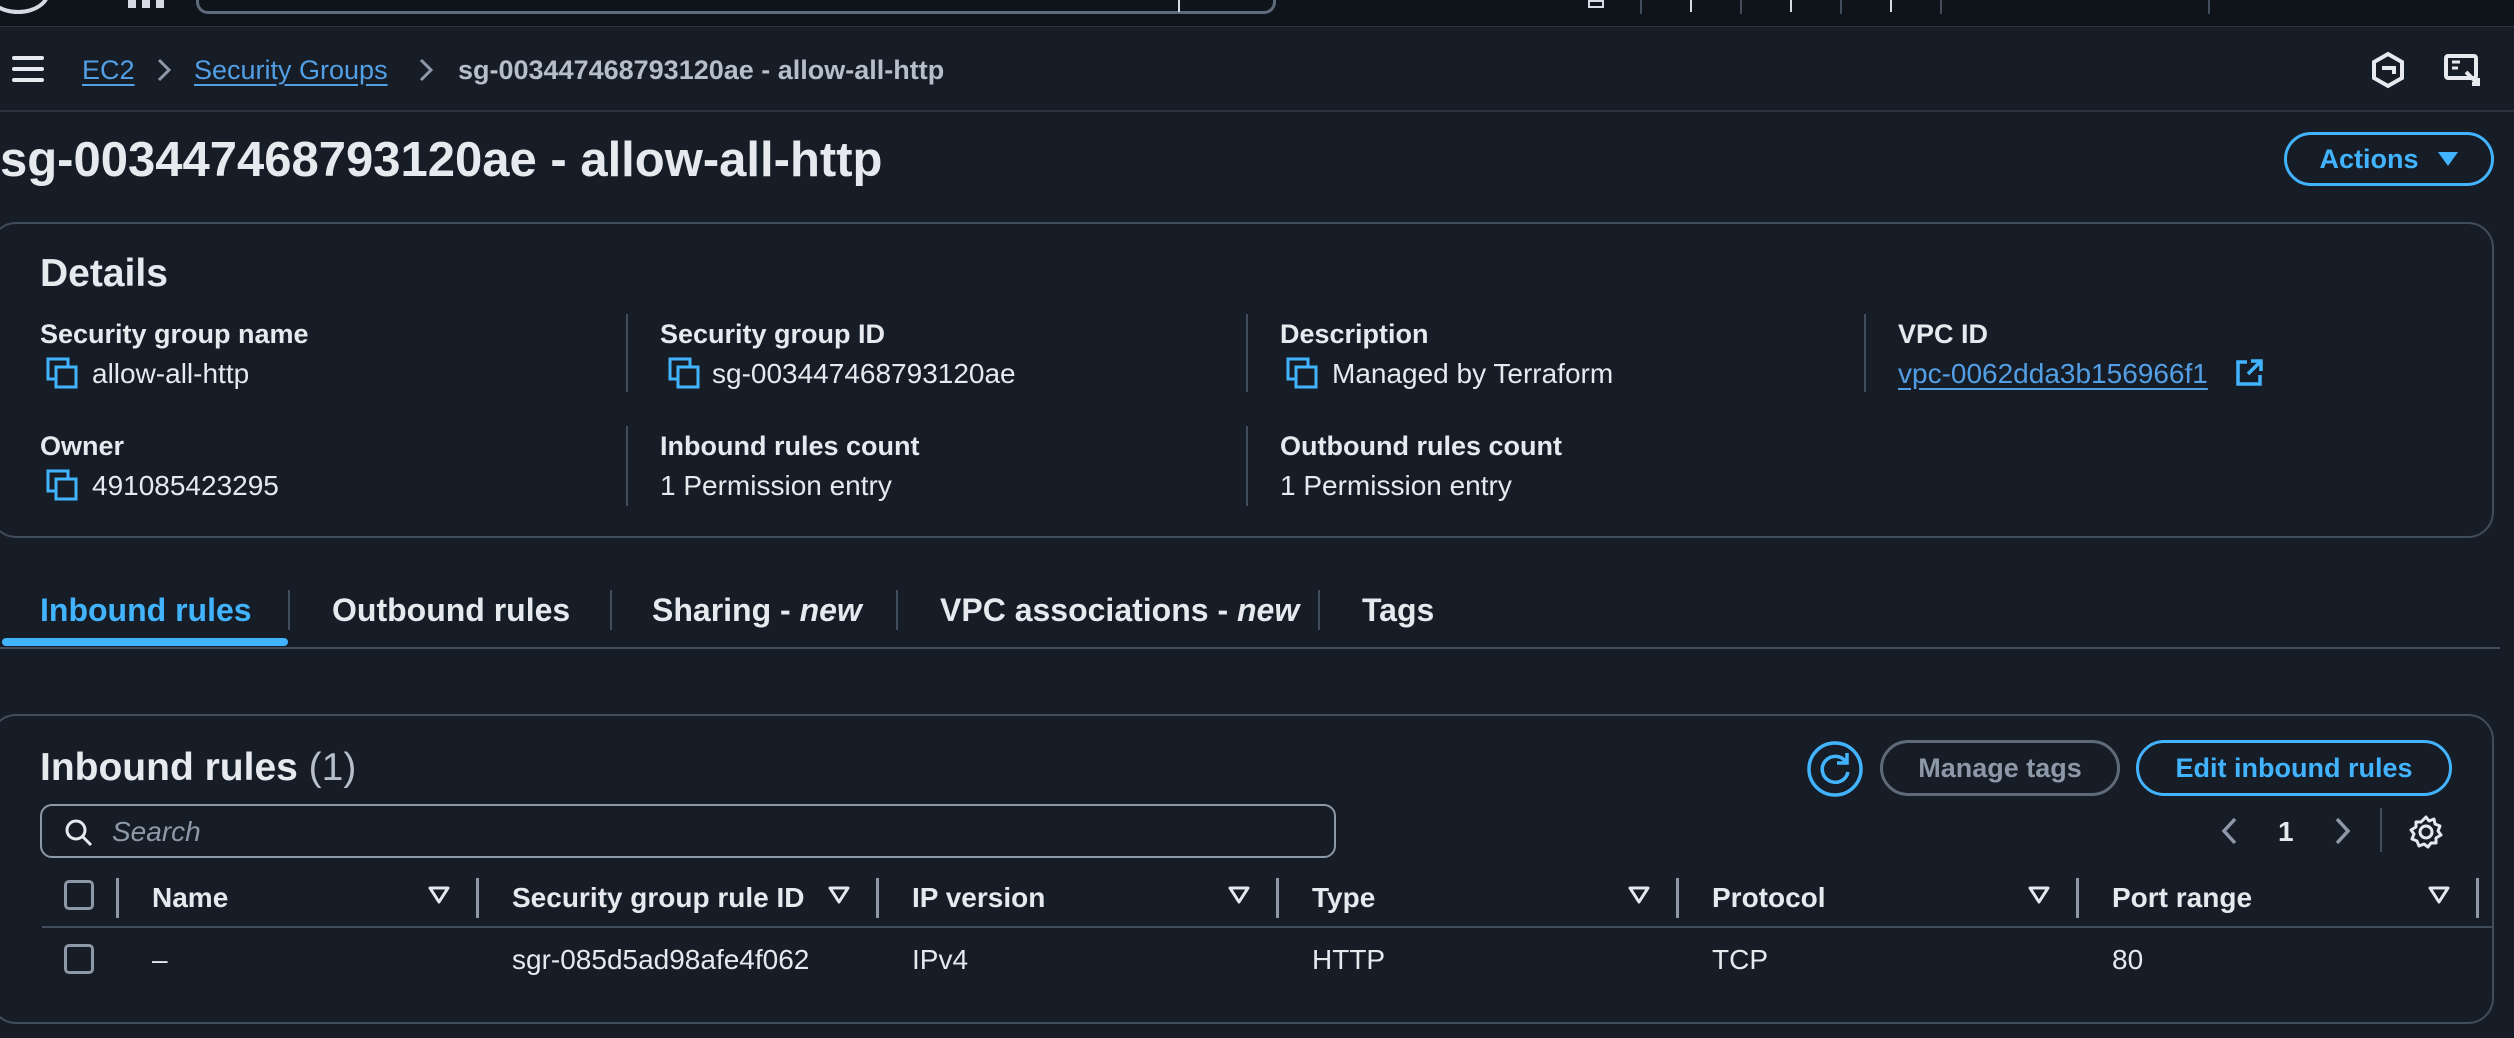  Describe the element at coordinates (2388, 70) in the screenshot. I see `amazon-q-icon` at that location.